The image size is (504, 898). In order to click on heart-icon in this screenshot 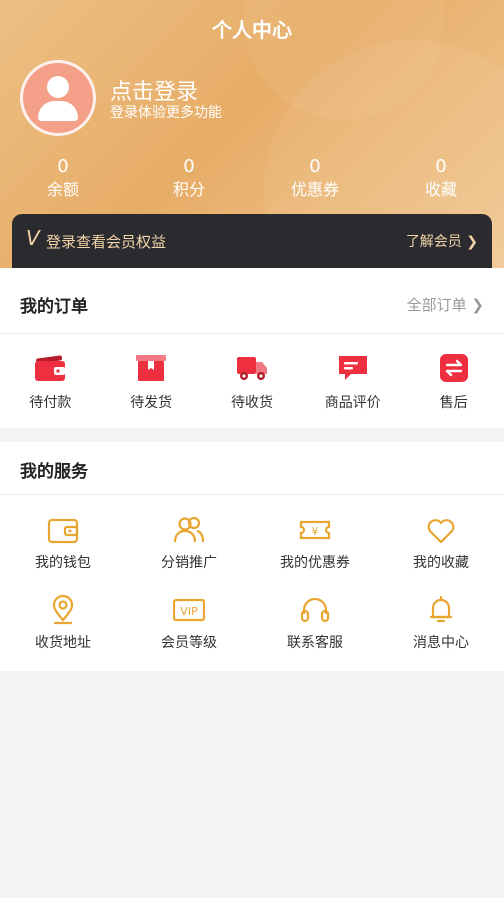, I will do `click(441, 531)`.